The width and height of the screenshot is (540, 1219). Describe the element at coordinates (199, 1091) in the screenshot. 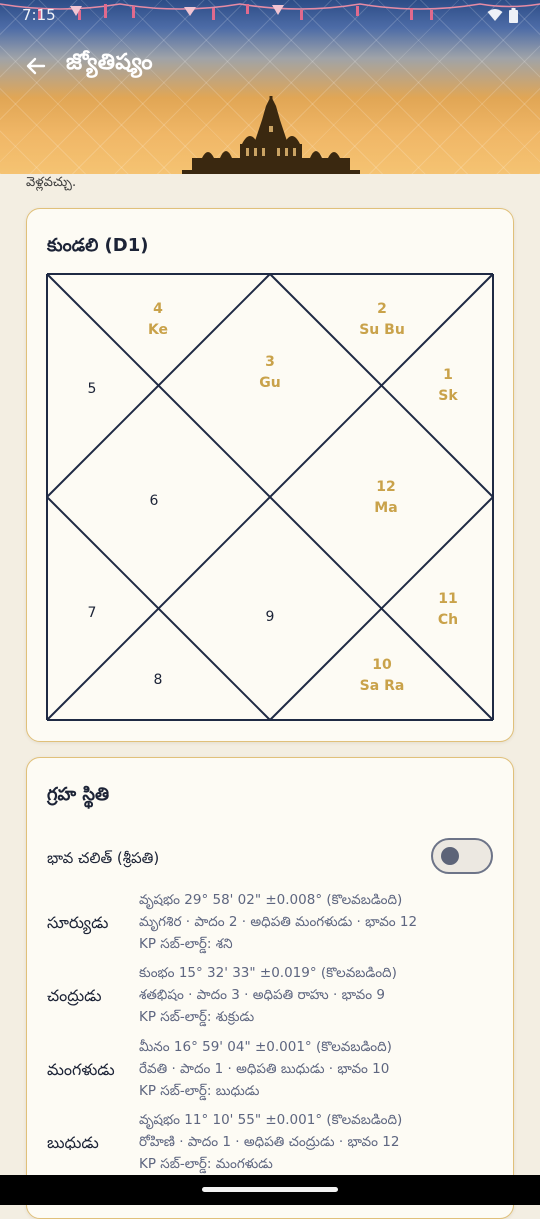

I see `planet-kp-sublord: KP సబ్-లార్డ్: బుధుడు` at that location.